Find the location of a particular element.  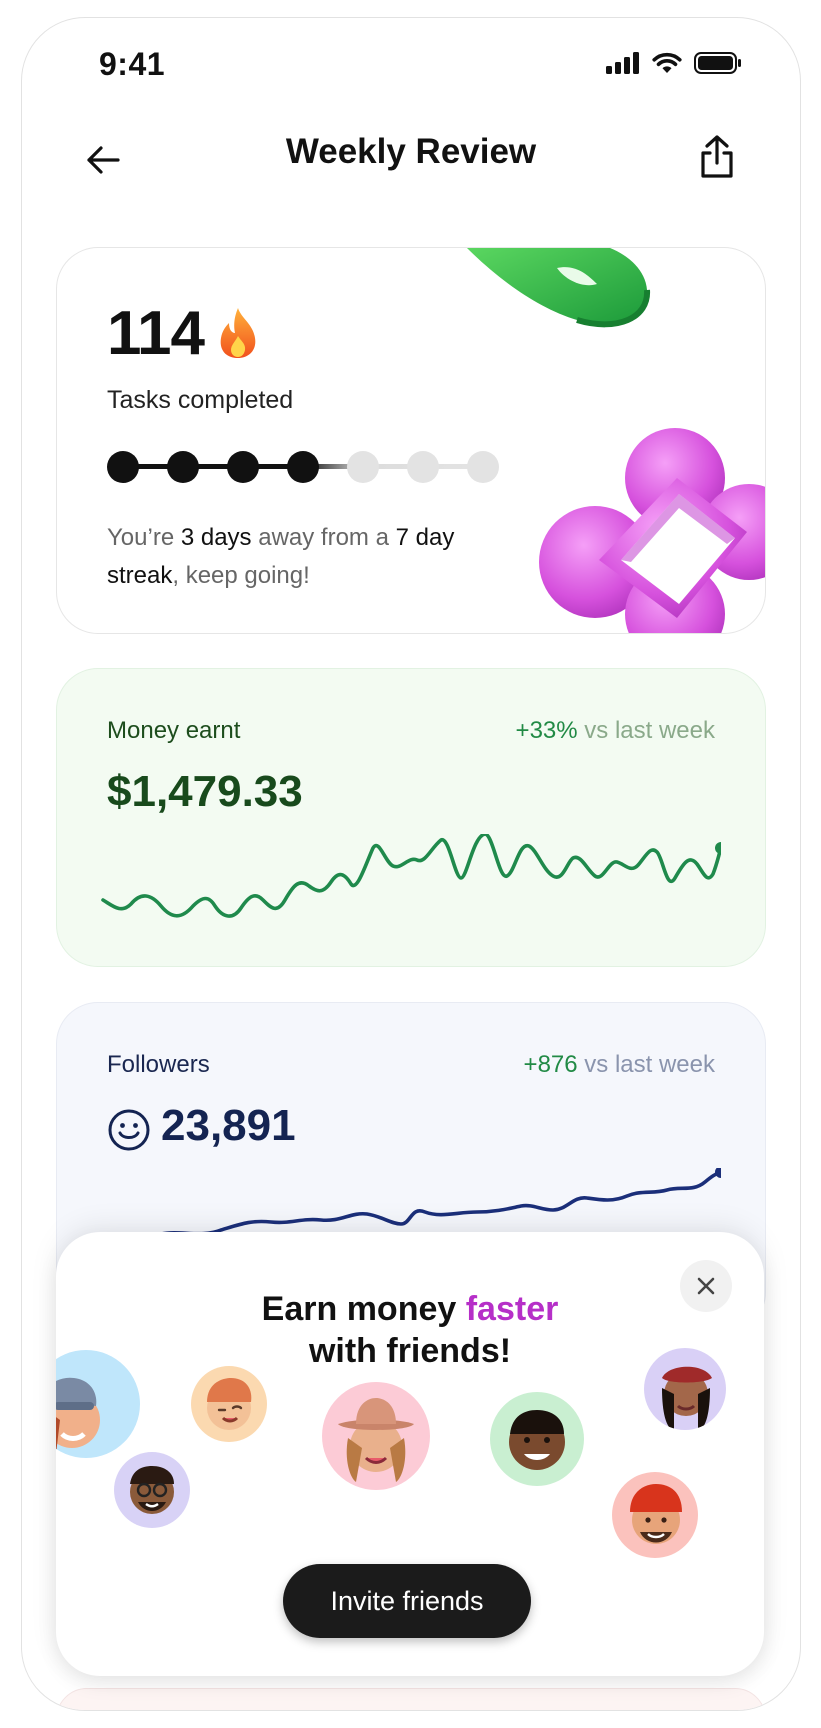

invite-friends-button: Invite friends is located at coordinates (407, 1601).